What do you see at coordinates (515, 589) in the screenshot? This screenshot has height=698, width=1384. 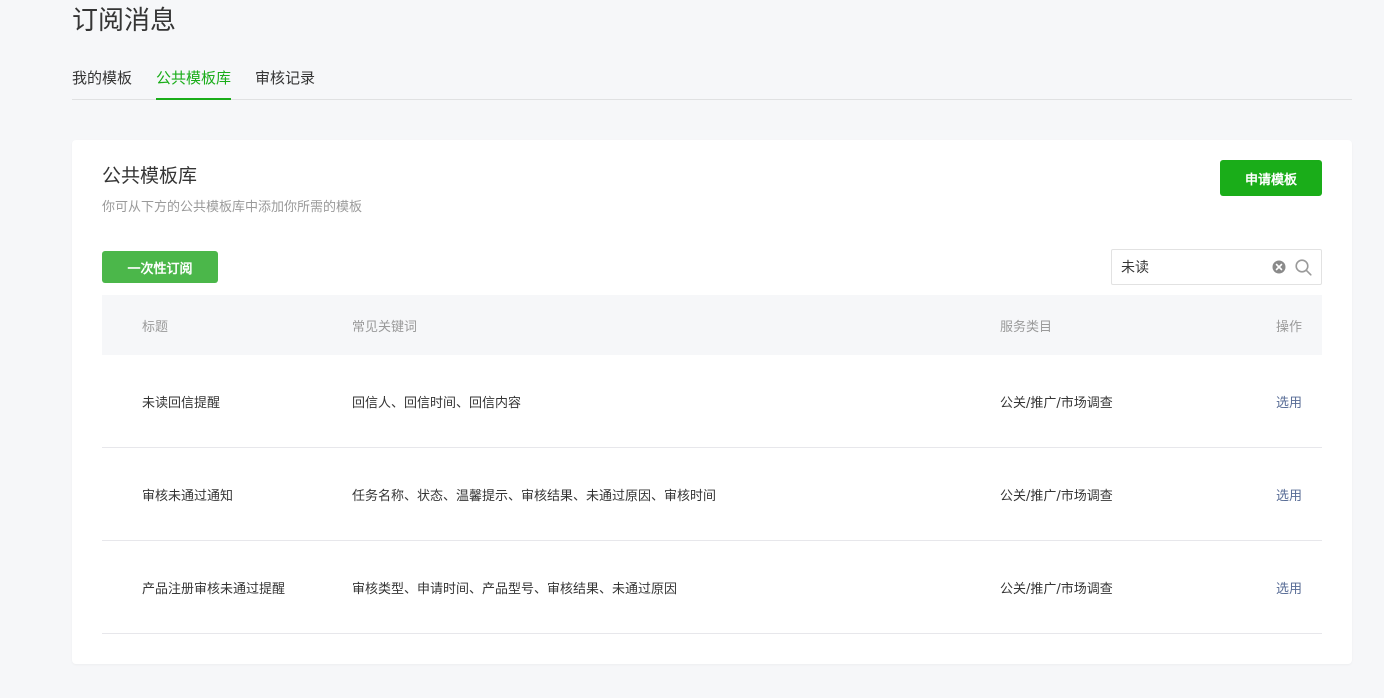 I see `row-keywords: 审核类型、申请时间、产品型号、审核结果、未通过原因` at bounding box center [515, 589].